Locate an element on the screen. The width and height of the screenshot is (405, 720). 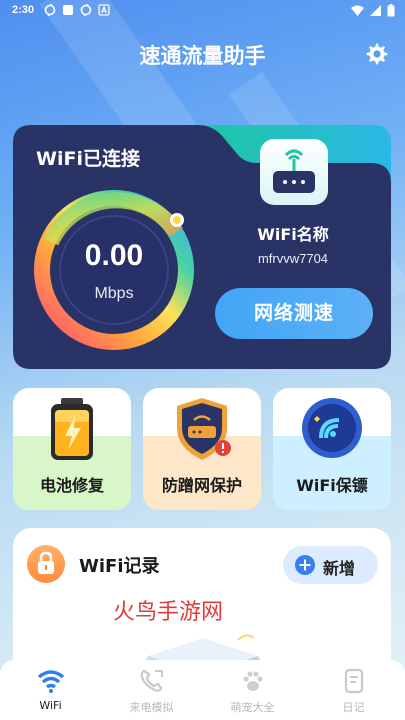
feature-battery-repair: 电池修复 is located at coordinates (72, 449).